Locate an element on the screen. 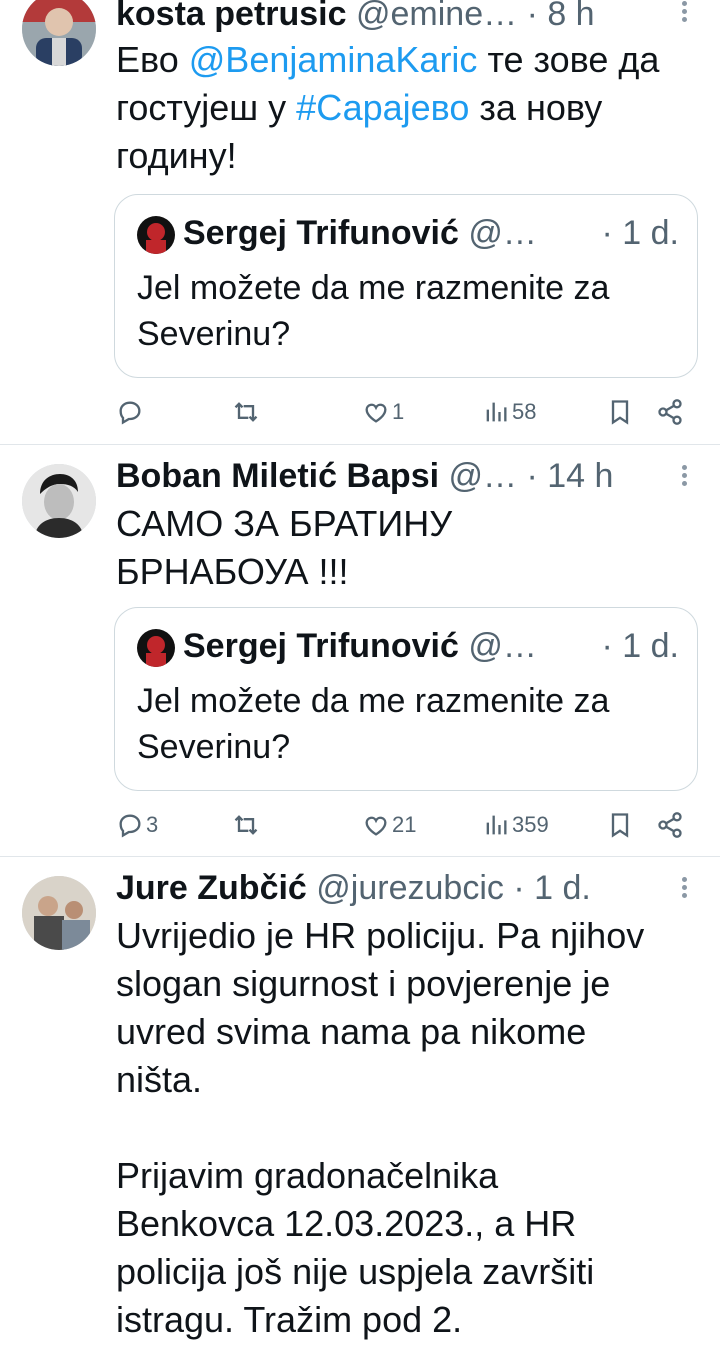 This screenshot has height=1356, width=720. tweet-header: kosta petrusic @emine… · 8 h is located at coordinates (388, 18).